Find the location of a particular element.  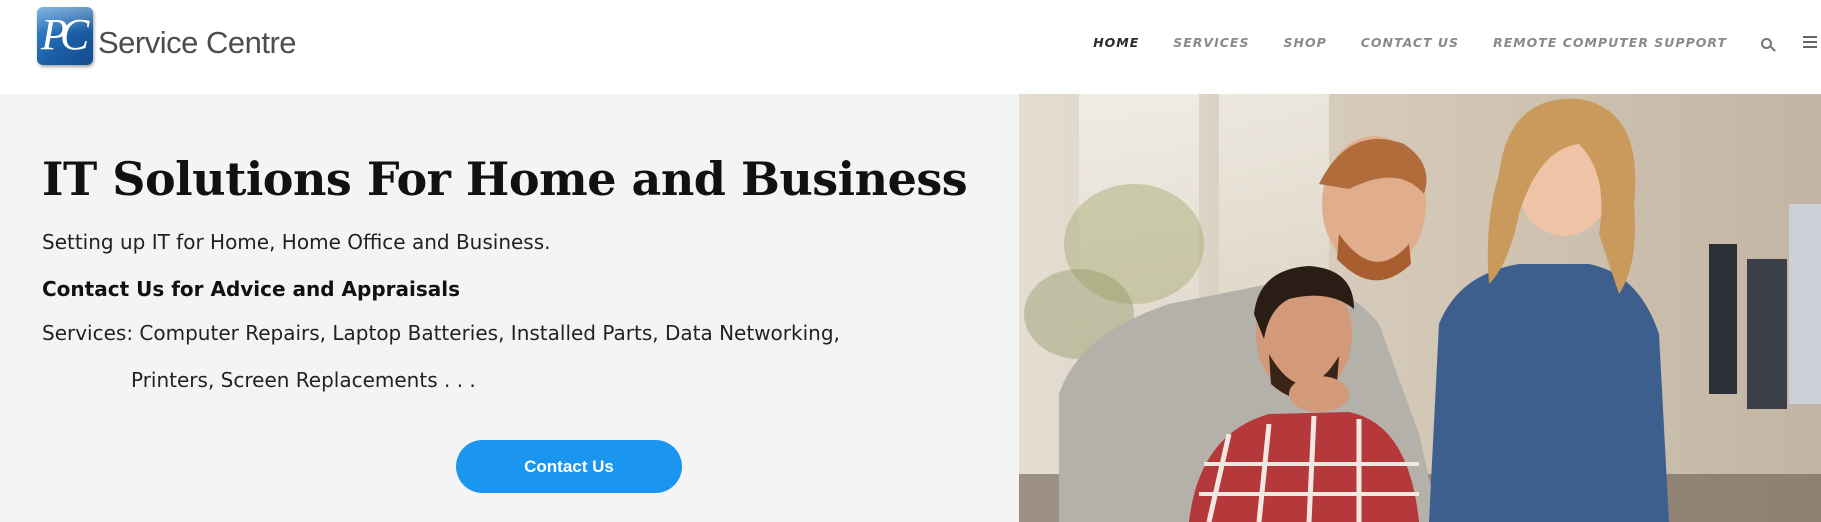

nav-services: SERVICES is located at coordinates (1211, 42).